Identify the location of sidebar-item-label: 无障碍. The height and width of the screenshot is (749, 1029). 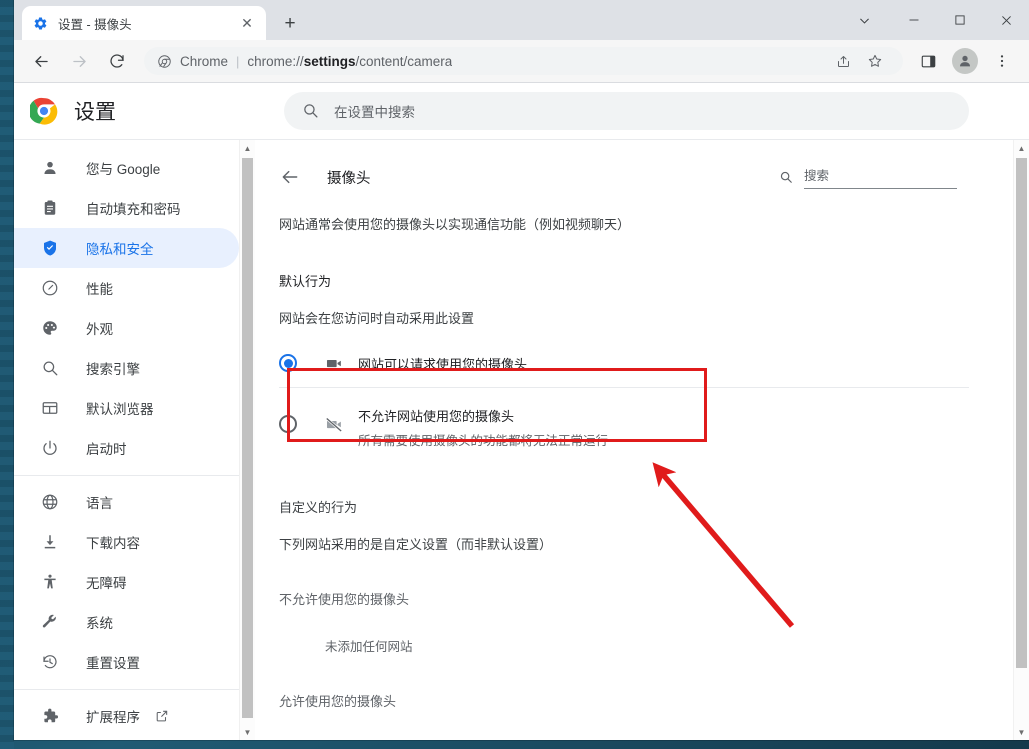
(106, 583).